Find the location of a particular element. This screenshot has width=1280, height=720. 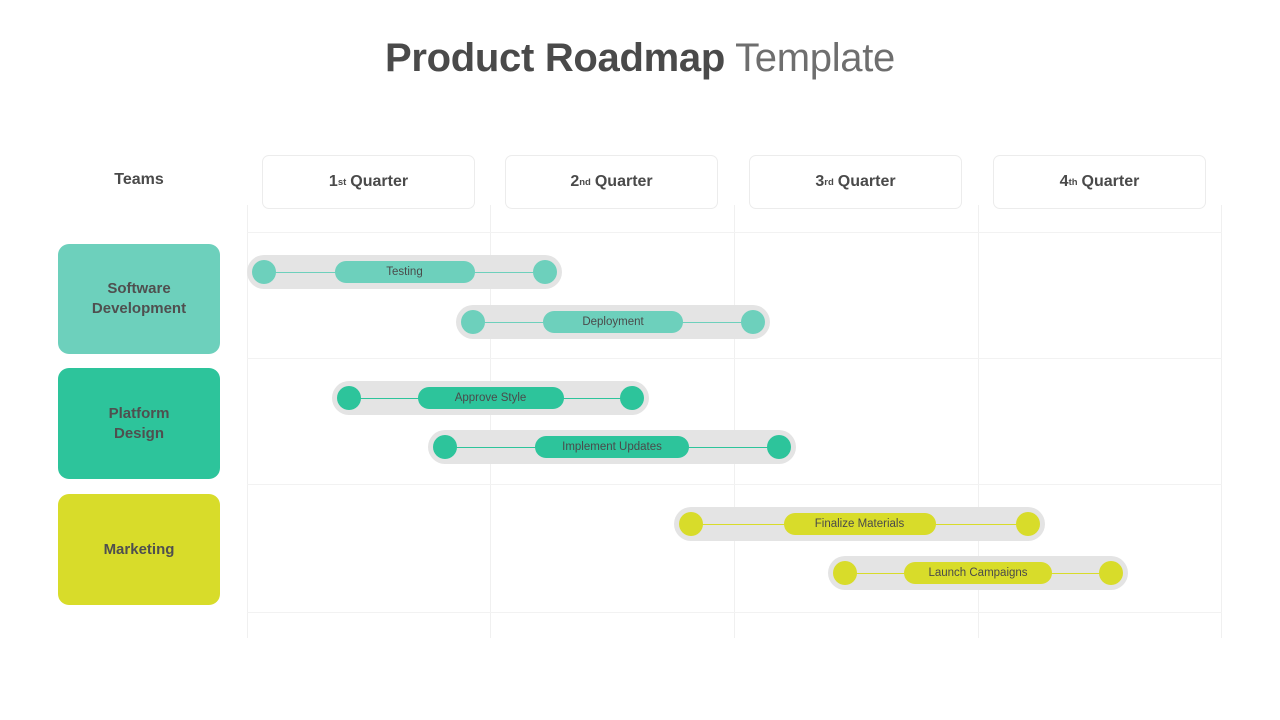

task-label-pill: Testing is located at coordinates (404, 272).